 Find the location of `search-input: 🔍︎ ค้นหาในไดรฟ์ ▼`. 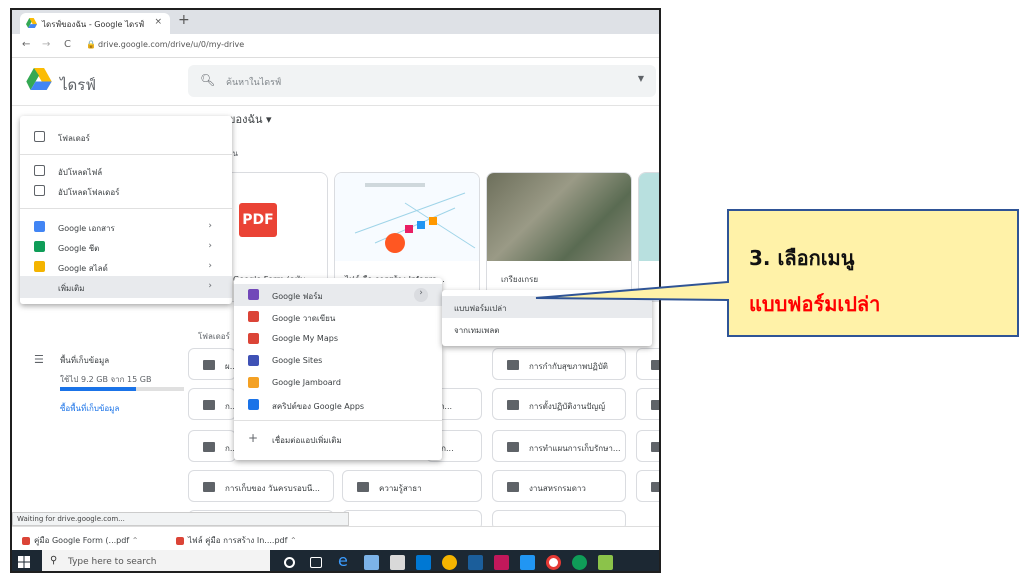

search-input: 🔍︎ ค้นหาในไดรฟ์ ▼ is located at coordinates (422, 81).